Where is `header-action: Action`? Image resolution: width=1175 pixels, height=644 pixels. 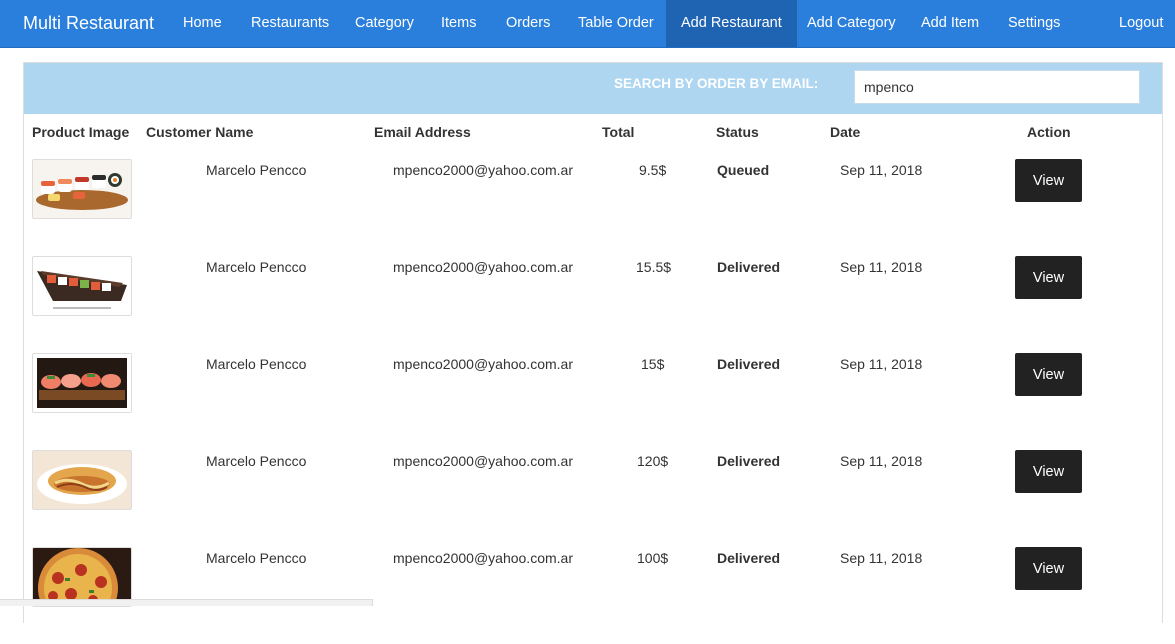
header-action: Action is located at coordinates (1049, 132).